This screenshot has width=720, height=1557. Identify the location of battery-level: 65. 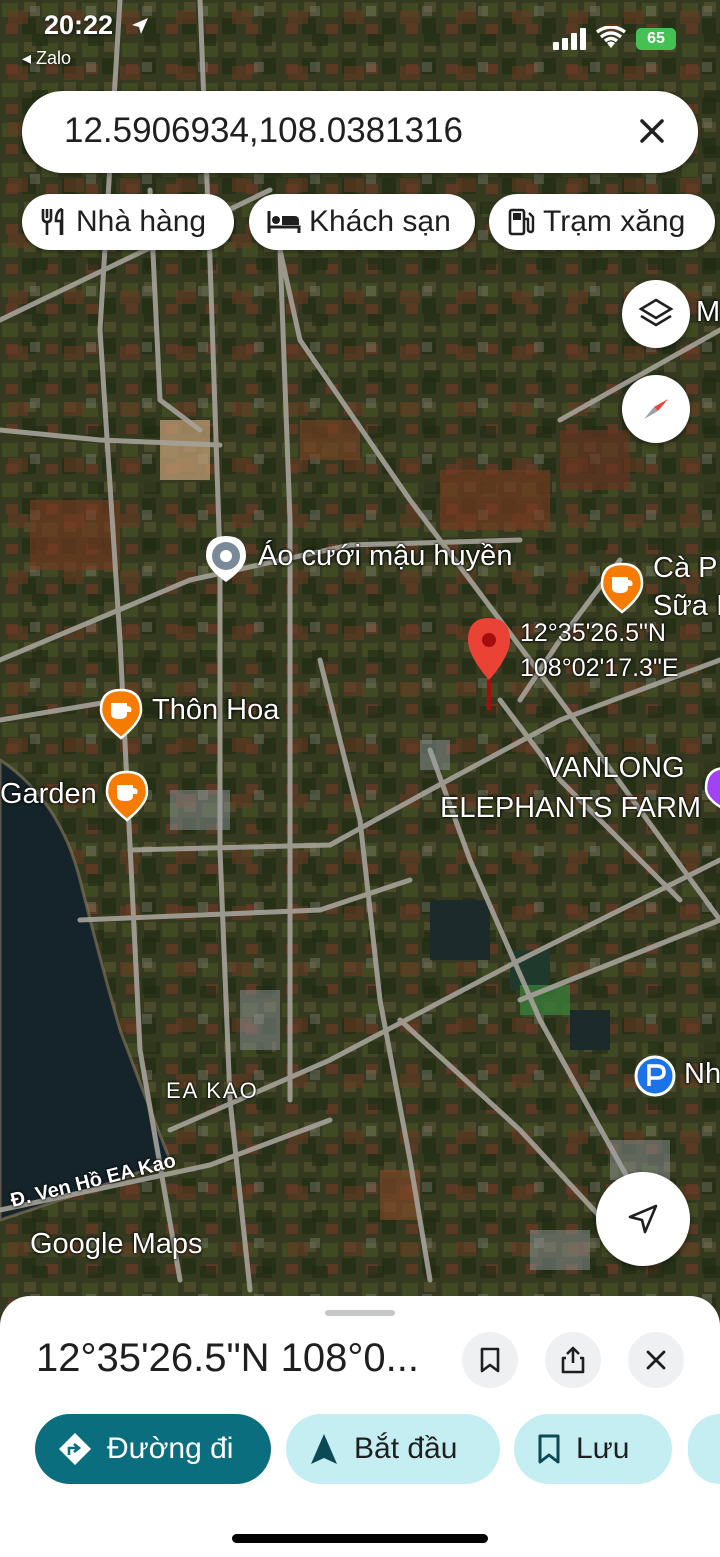
(656, 38).